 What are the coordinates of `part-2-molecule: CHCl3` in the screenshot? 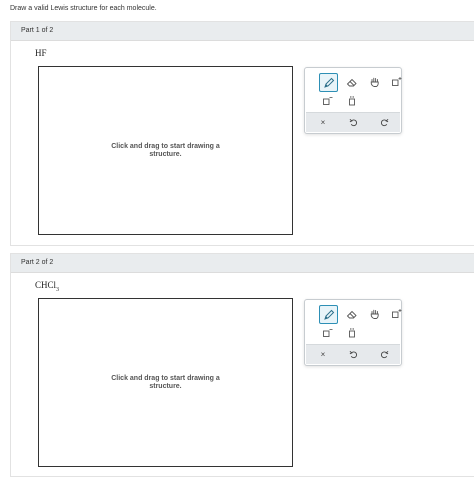 It's located at (47, 286).